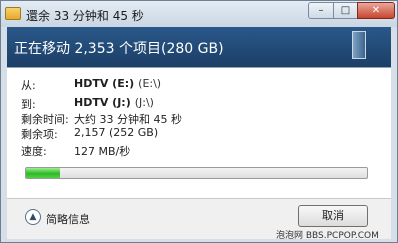 The image size is (398, 243). Describe the element at coordinates (359, 45) in the screenshot. I see `document-icon` at that location.